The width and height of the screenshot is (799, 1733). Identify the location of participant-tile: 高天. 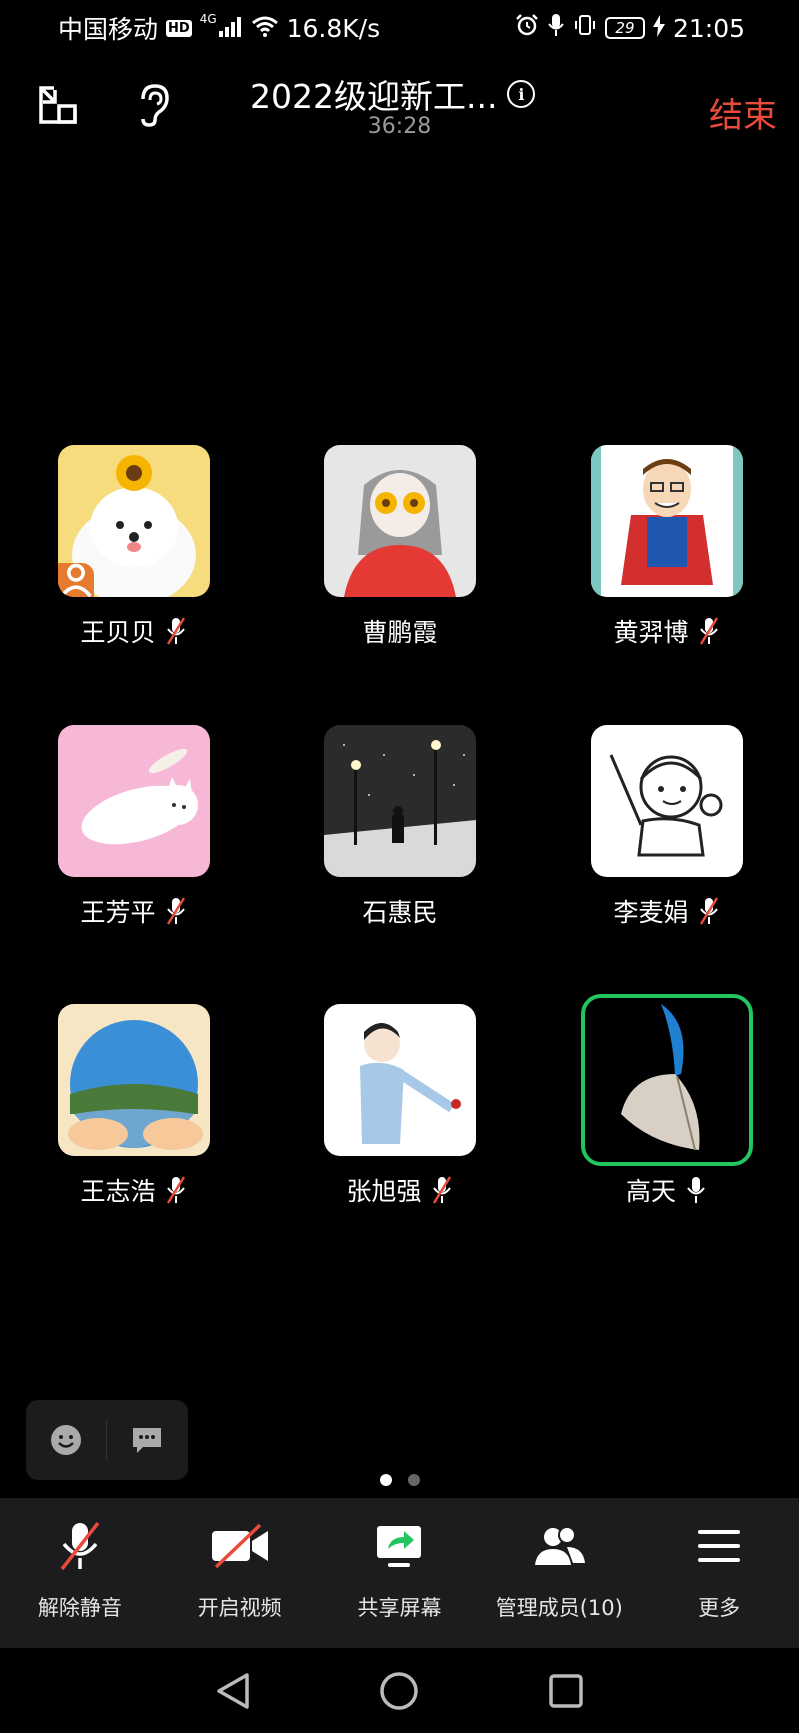
(667, 1100).